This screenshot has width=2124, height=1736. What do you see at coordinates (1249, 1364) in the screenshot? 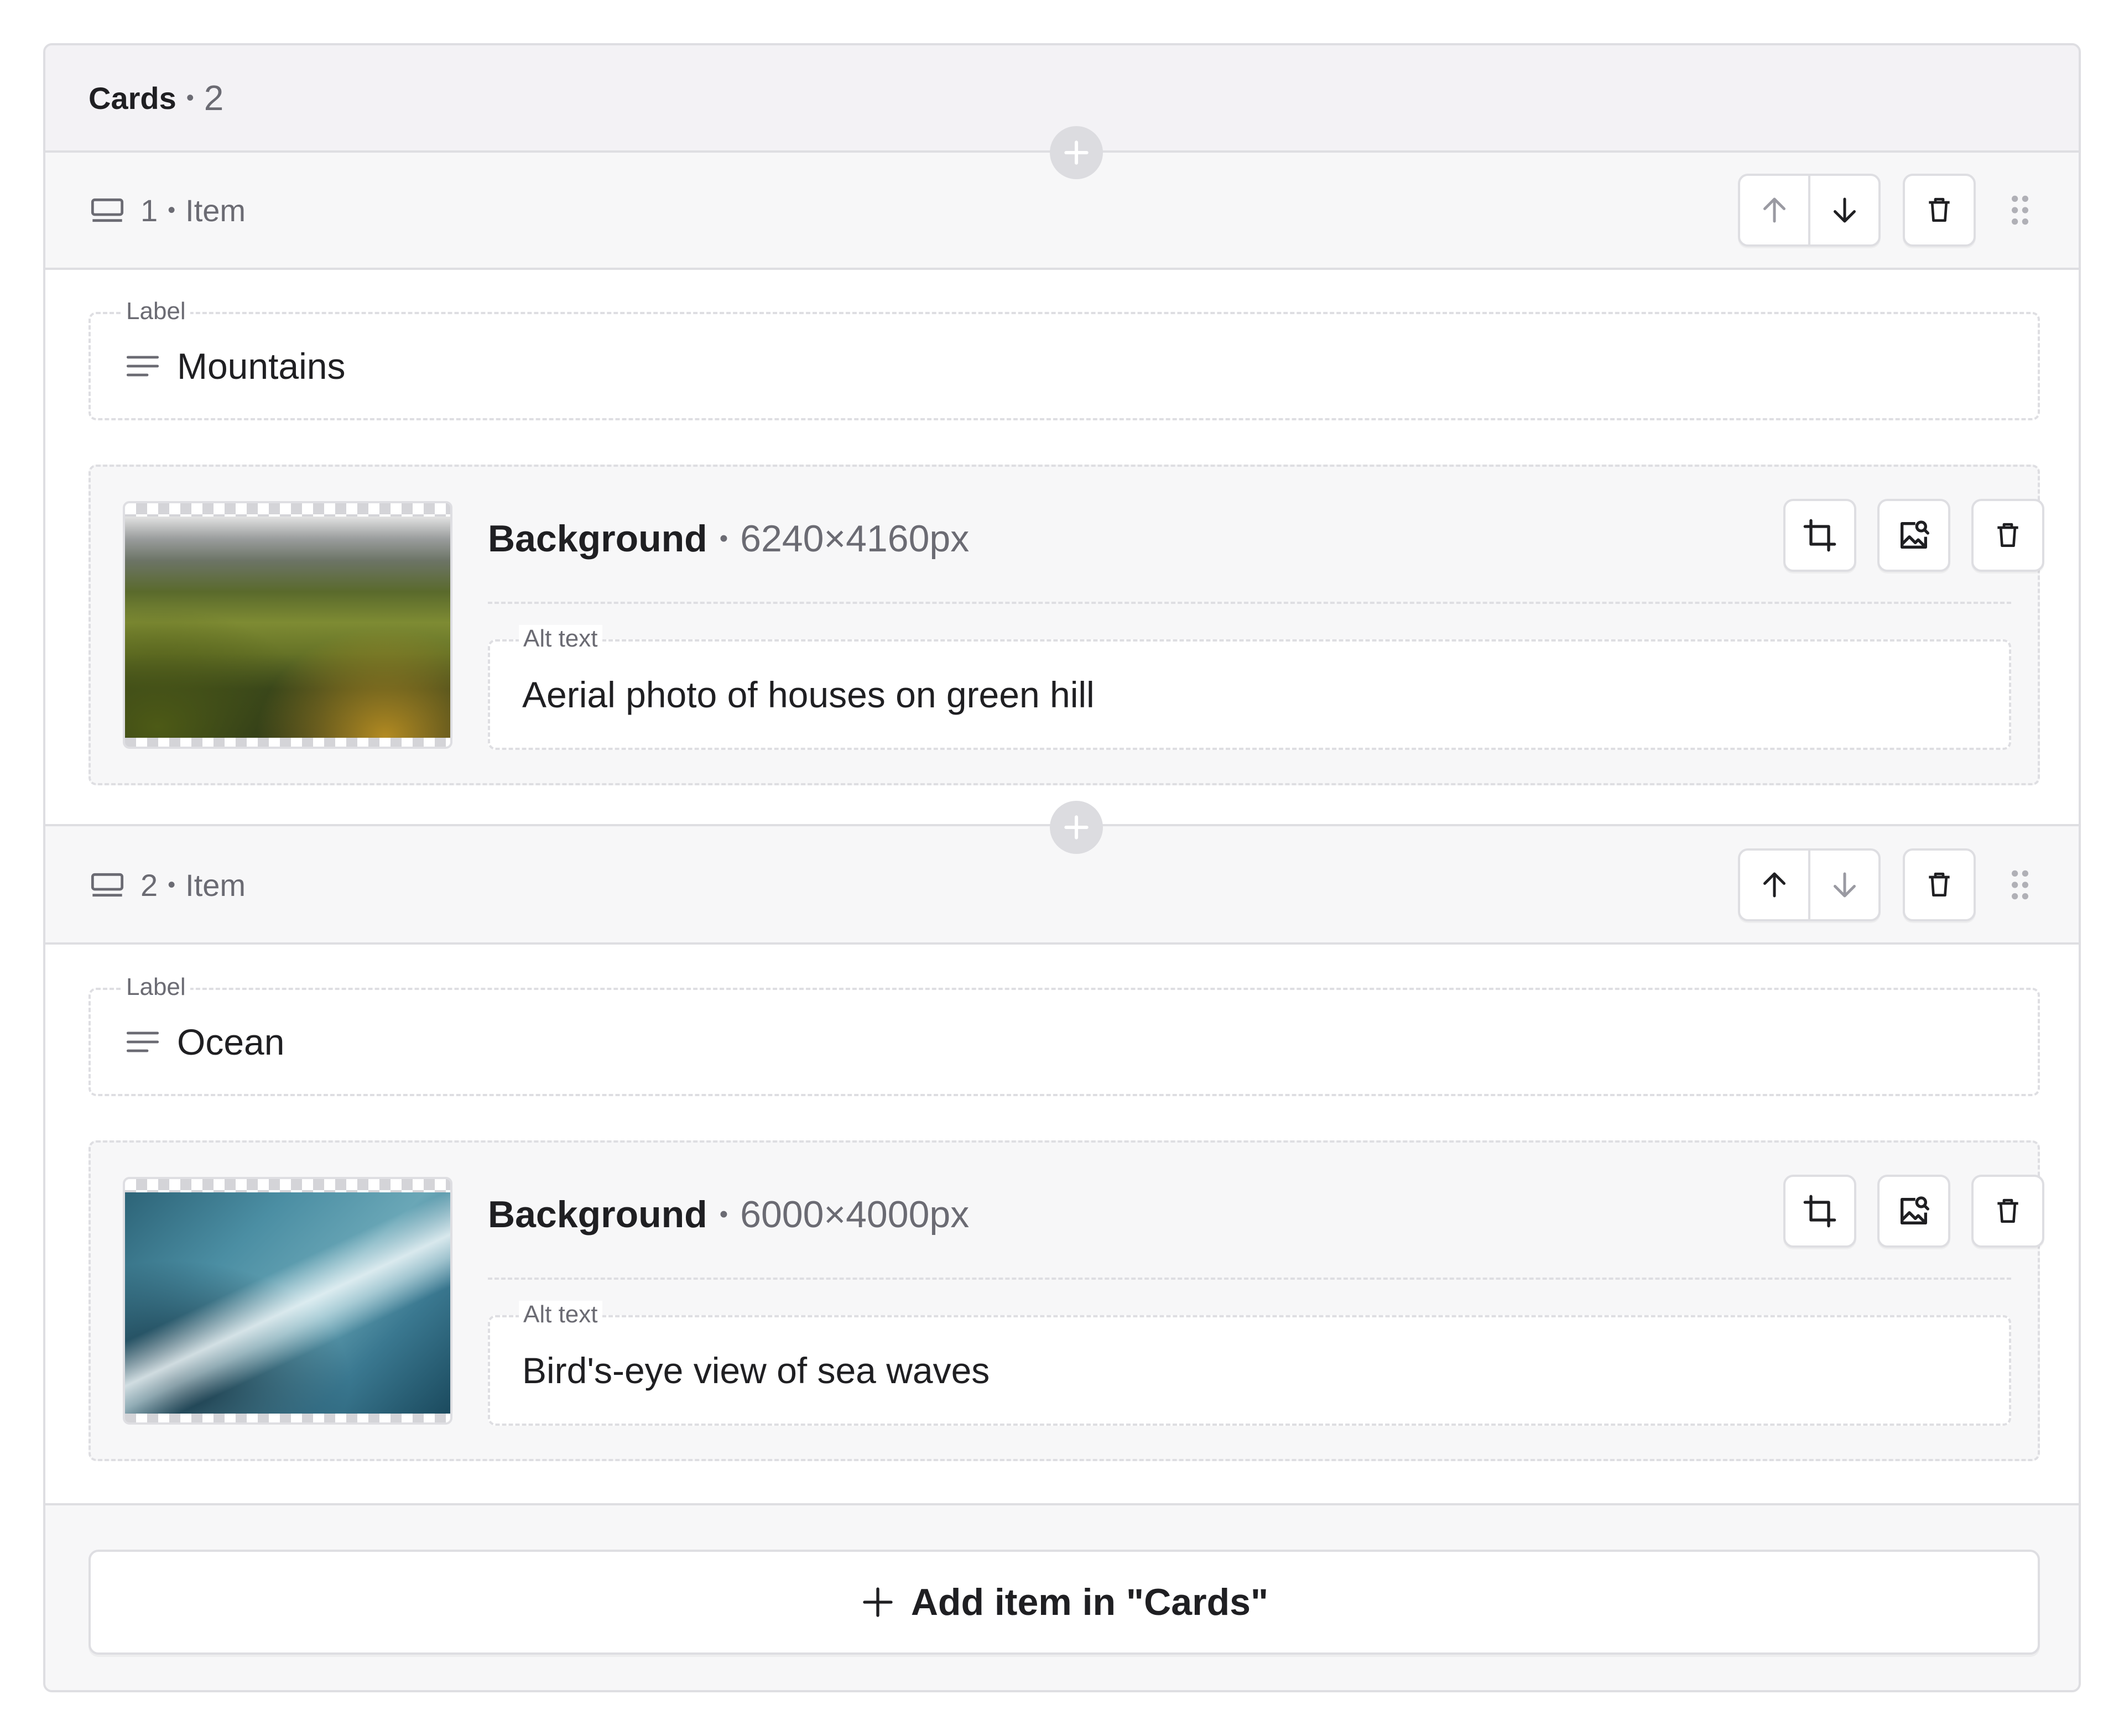
I see `alt-text-field: Alt text Bird's-eye view of sea waves` at bounding box center [1249, 1364].